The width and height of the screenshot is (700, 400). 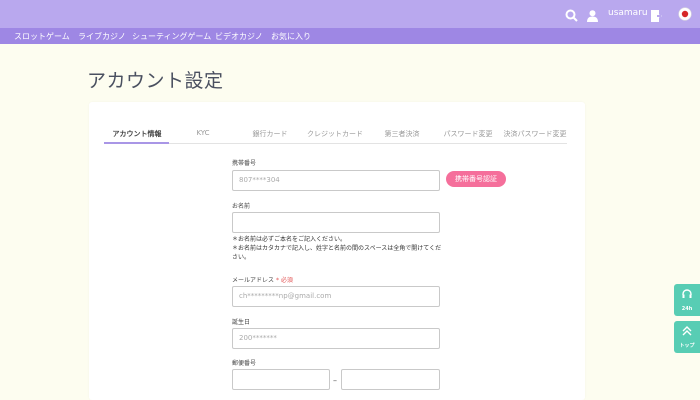 What do you see at coordinates (253, 280) in the screenshot?
I see `email-label-text: メールアドレス` at bounding box center [253, 280].